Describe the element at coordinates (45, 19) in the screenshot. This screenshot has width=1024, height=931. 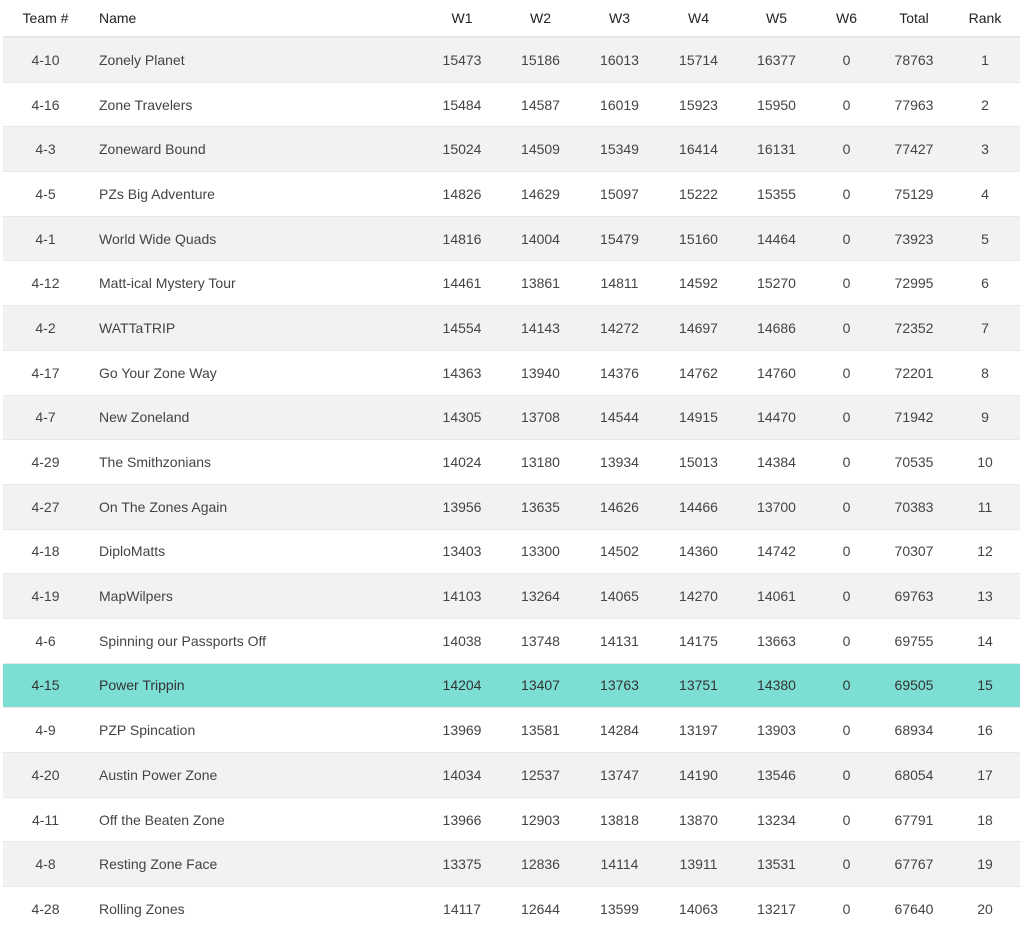
I see `header-team: Team #` at that location.